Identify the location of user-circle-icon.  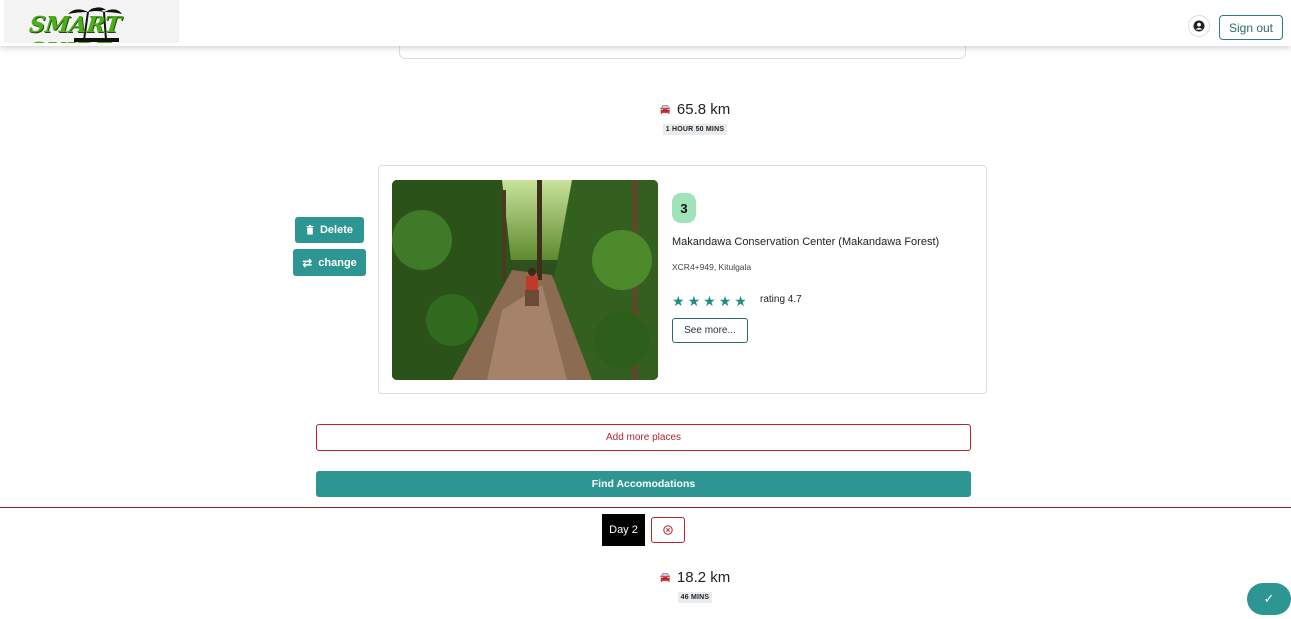
(1199, 26).